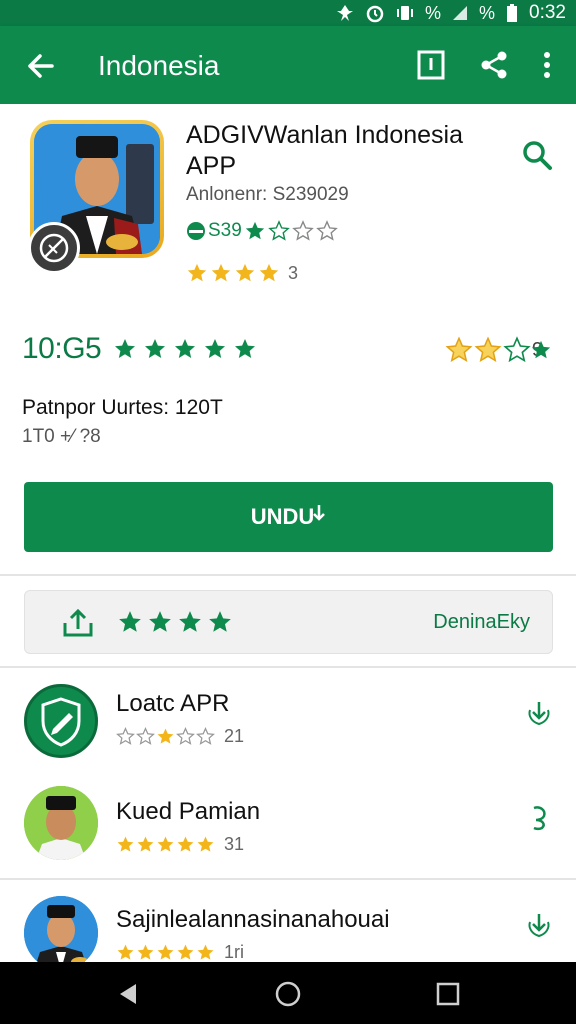 The width and height of the screenshot is (576, 1024). I want to click on alarm-icon, so click(375, 14).